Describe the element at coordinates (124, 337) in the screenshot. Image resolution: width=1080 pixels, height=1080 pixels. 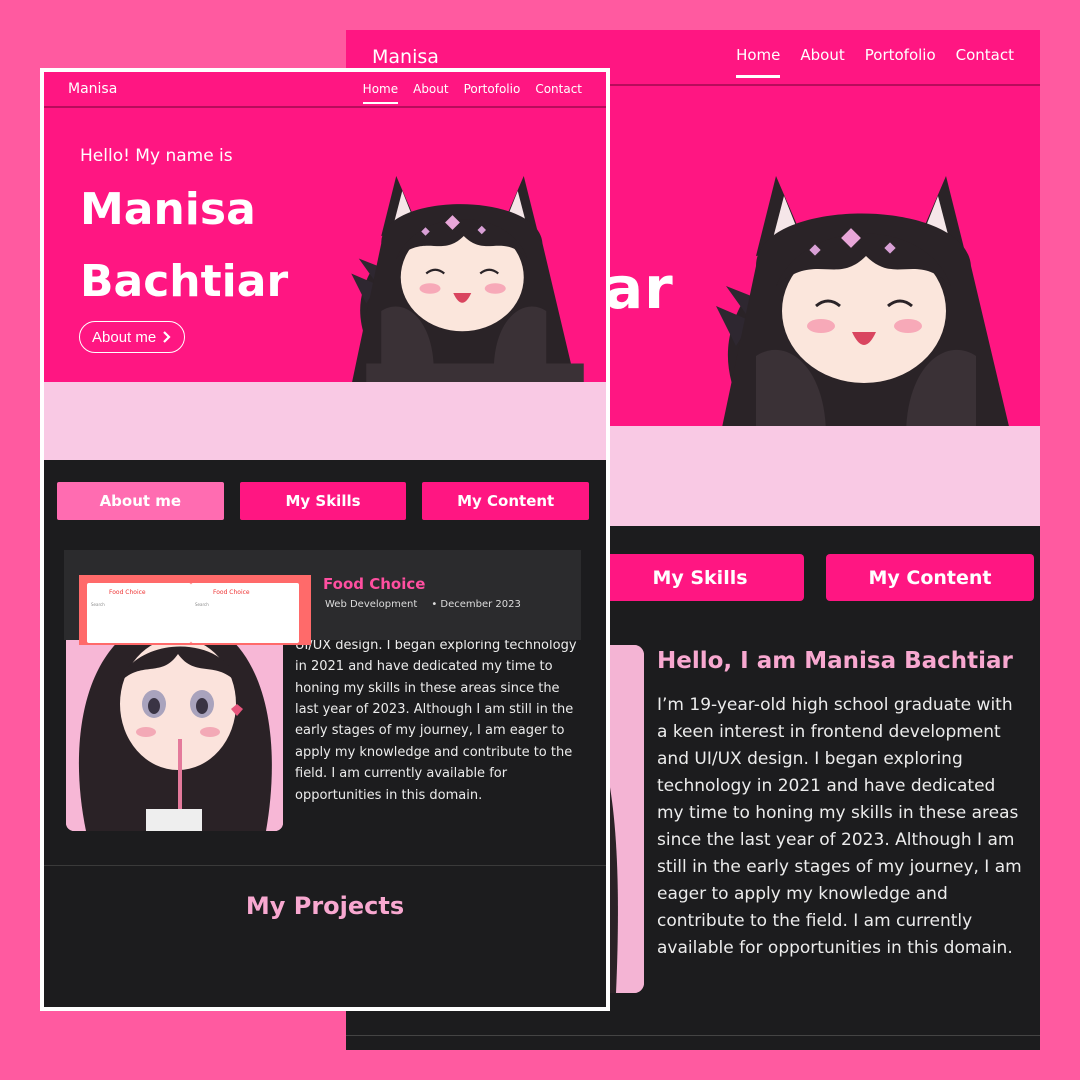
I see `about-me-button-label: About me` at that location.